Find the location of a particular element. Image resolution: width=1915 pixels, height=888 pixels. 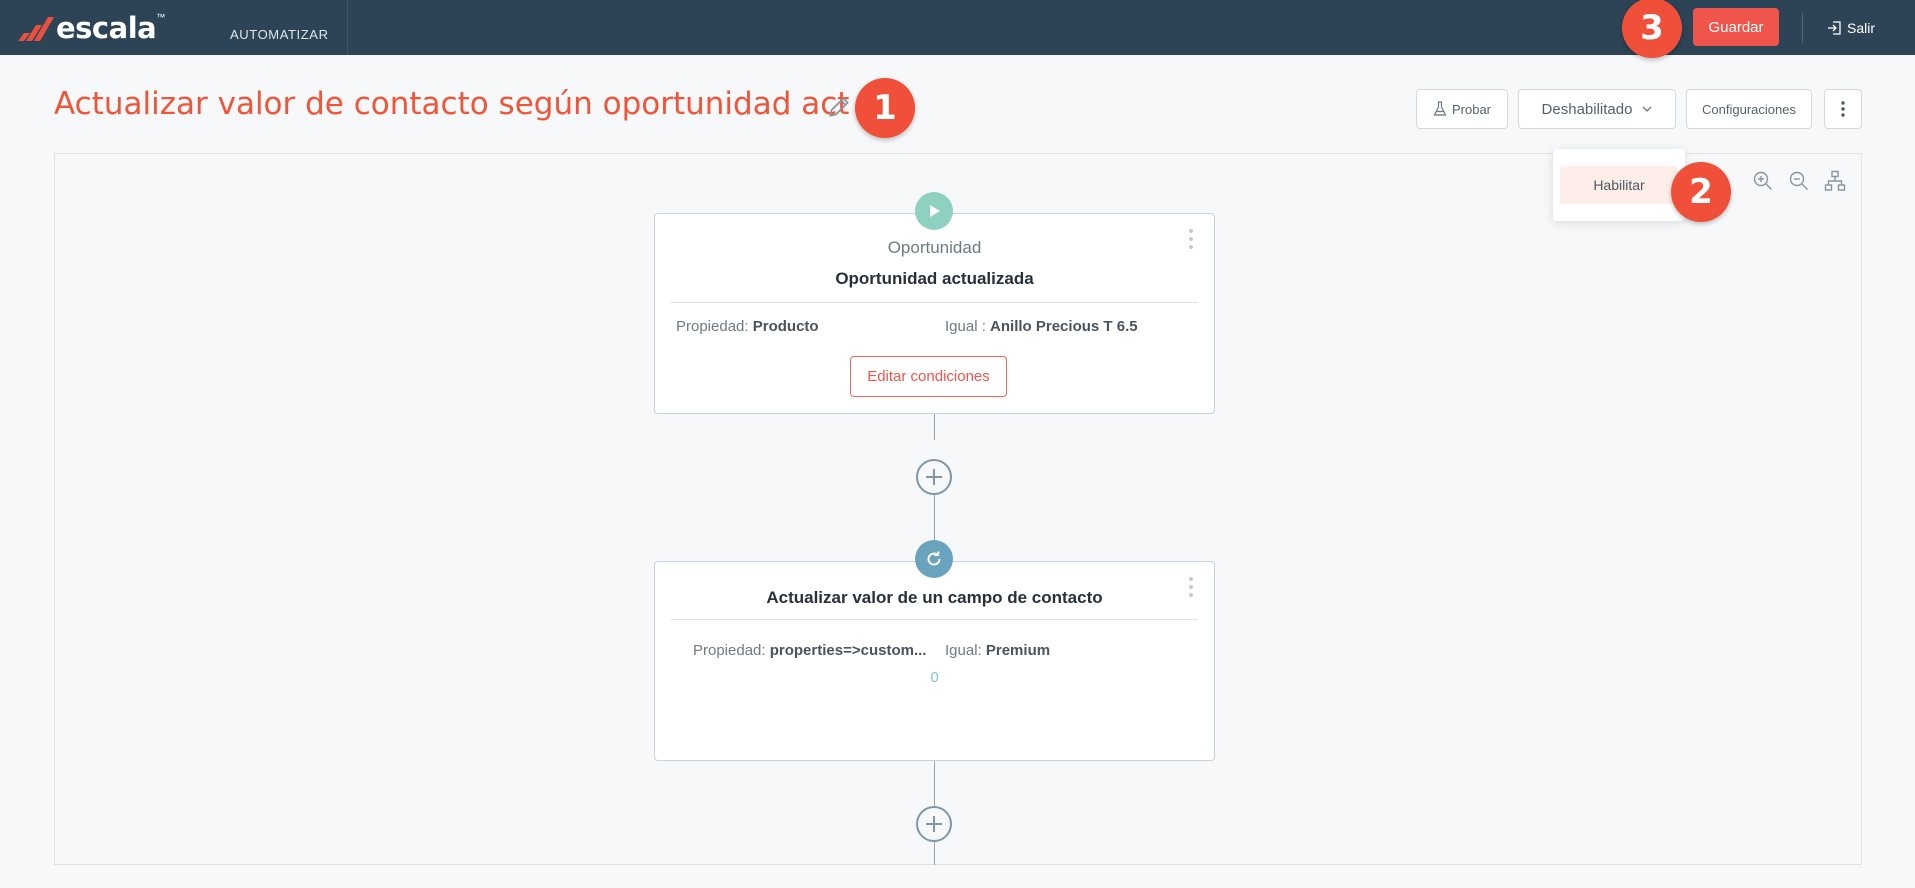

condition-value: Anillo Precious T 6.5 is located at coordinates (1064, 326).